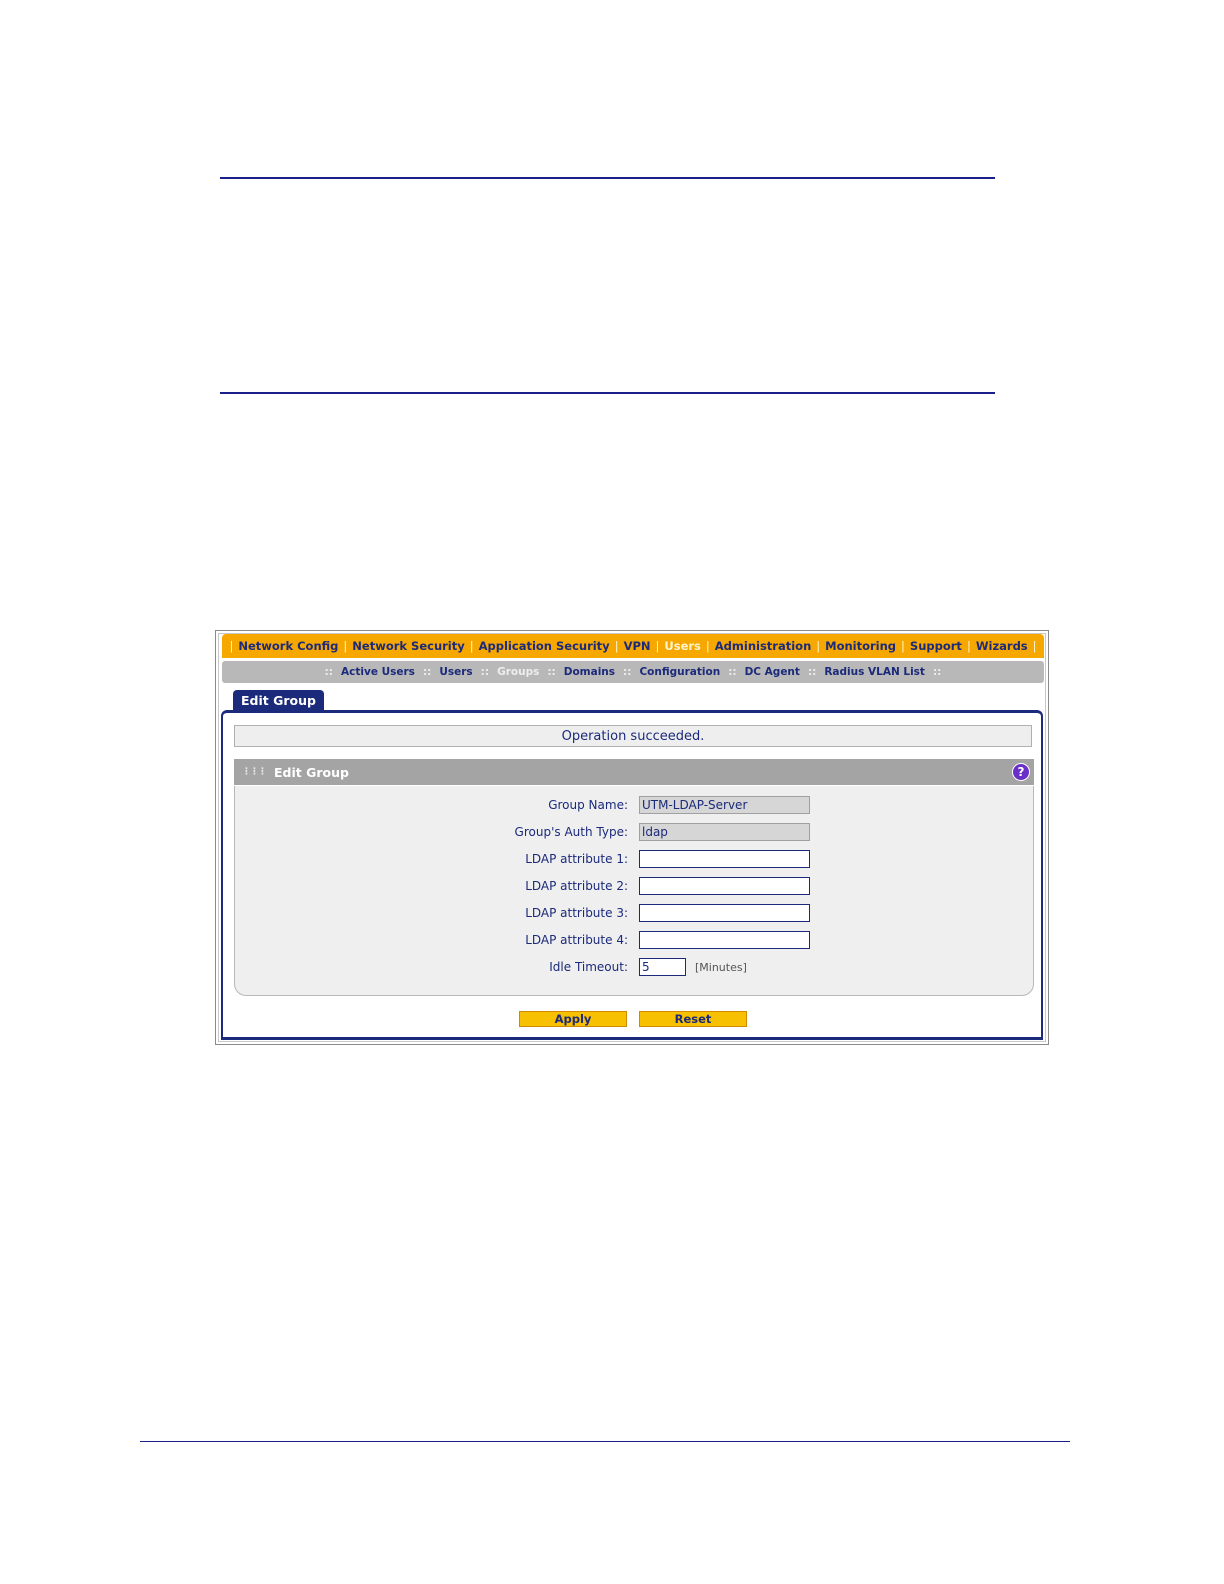 The height and width of the screenshot is (1584, 1224). Describe the element at coordinates (607, 393) in the screenshot. I see `second-divider-rule` at that location.